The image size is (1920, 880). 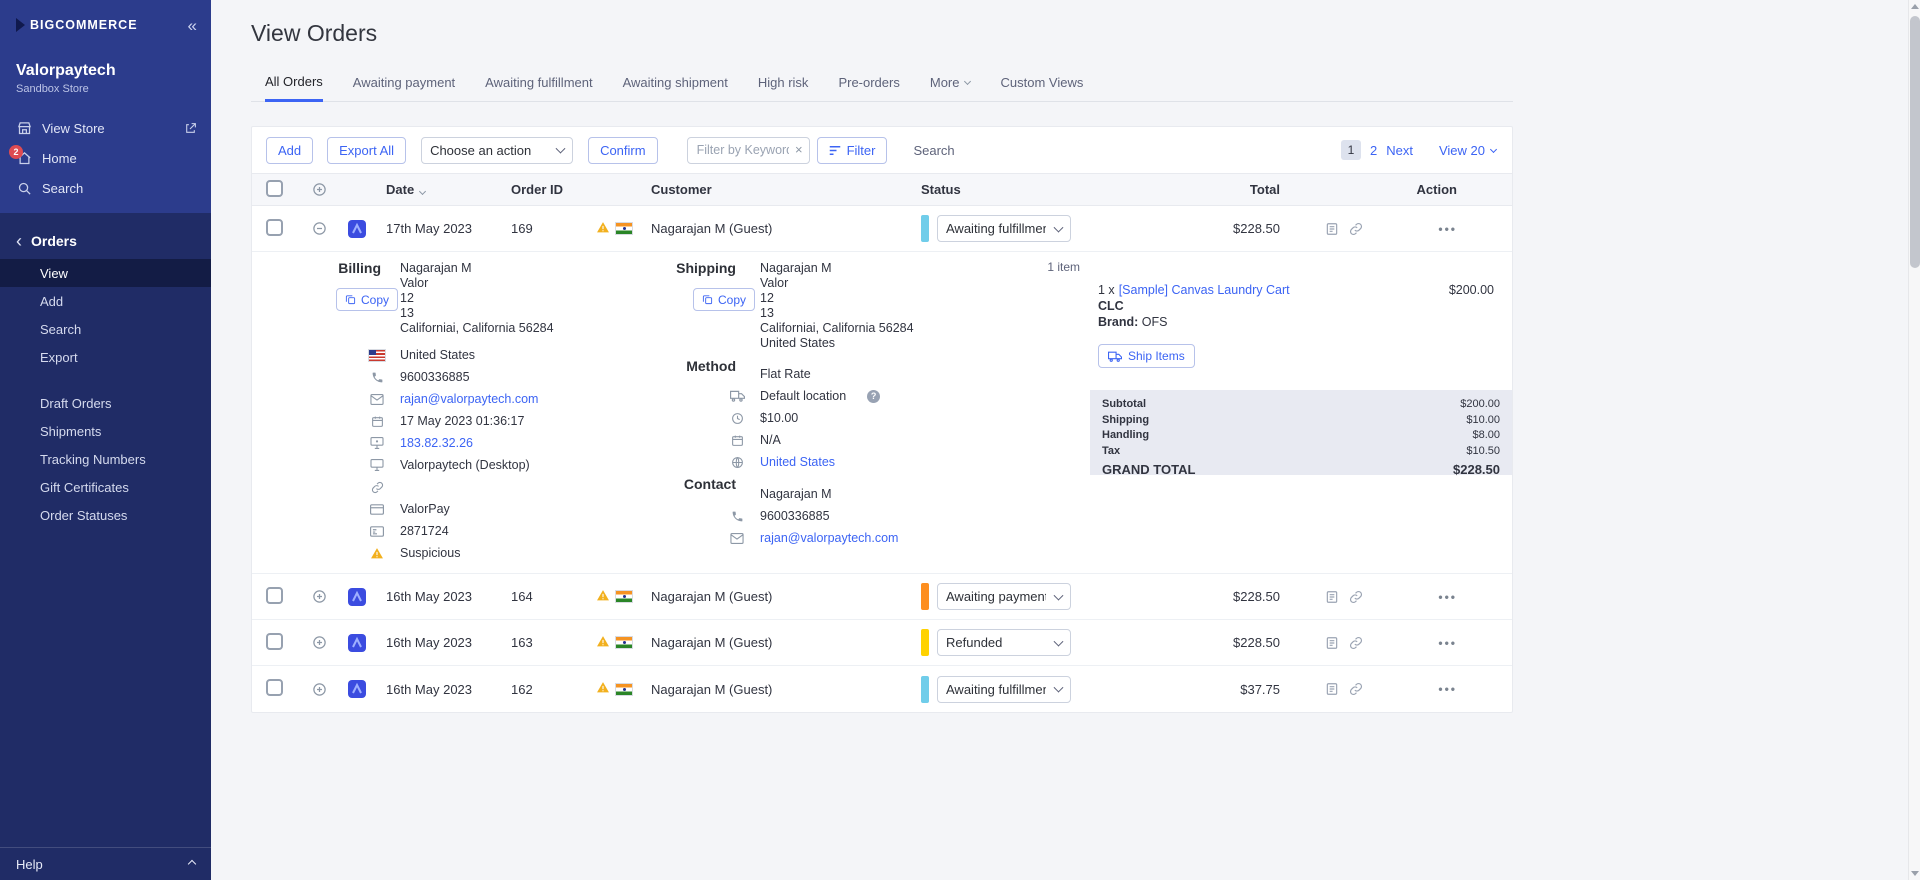 I want to click on scroll-up-arrow, so click(x=1915, y=6).